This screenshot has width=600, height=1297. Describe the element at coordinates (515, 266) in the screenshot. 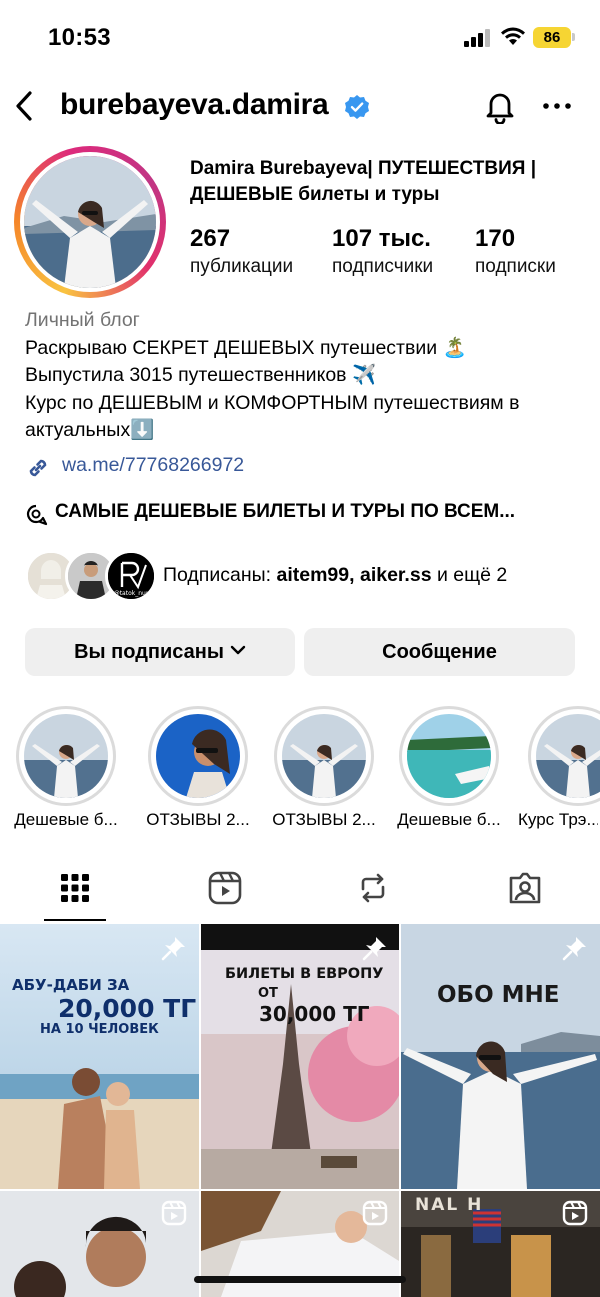

I see `stat-following-label: подписки` at that location.